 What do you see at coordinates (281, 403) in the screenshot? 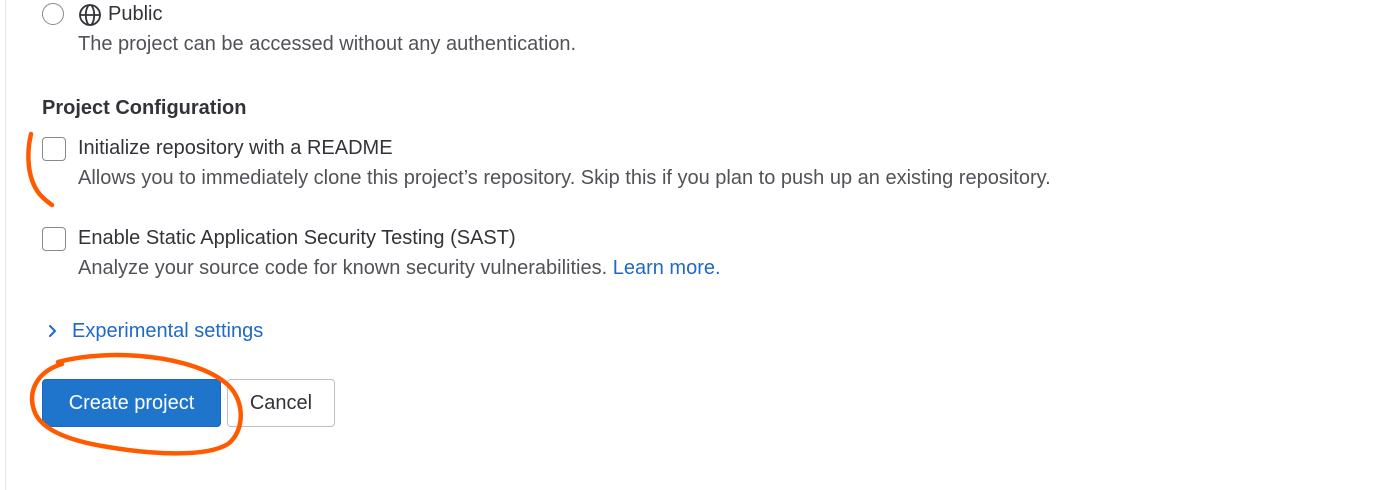
I see `cancel-button: Cancel` at bounding box center [281, 403].